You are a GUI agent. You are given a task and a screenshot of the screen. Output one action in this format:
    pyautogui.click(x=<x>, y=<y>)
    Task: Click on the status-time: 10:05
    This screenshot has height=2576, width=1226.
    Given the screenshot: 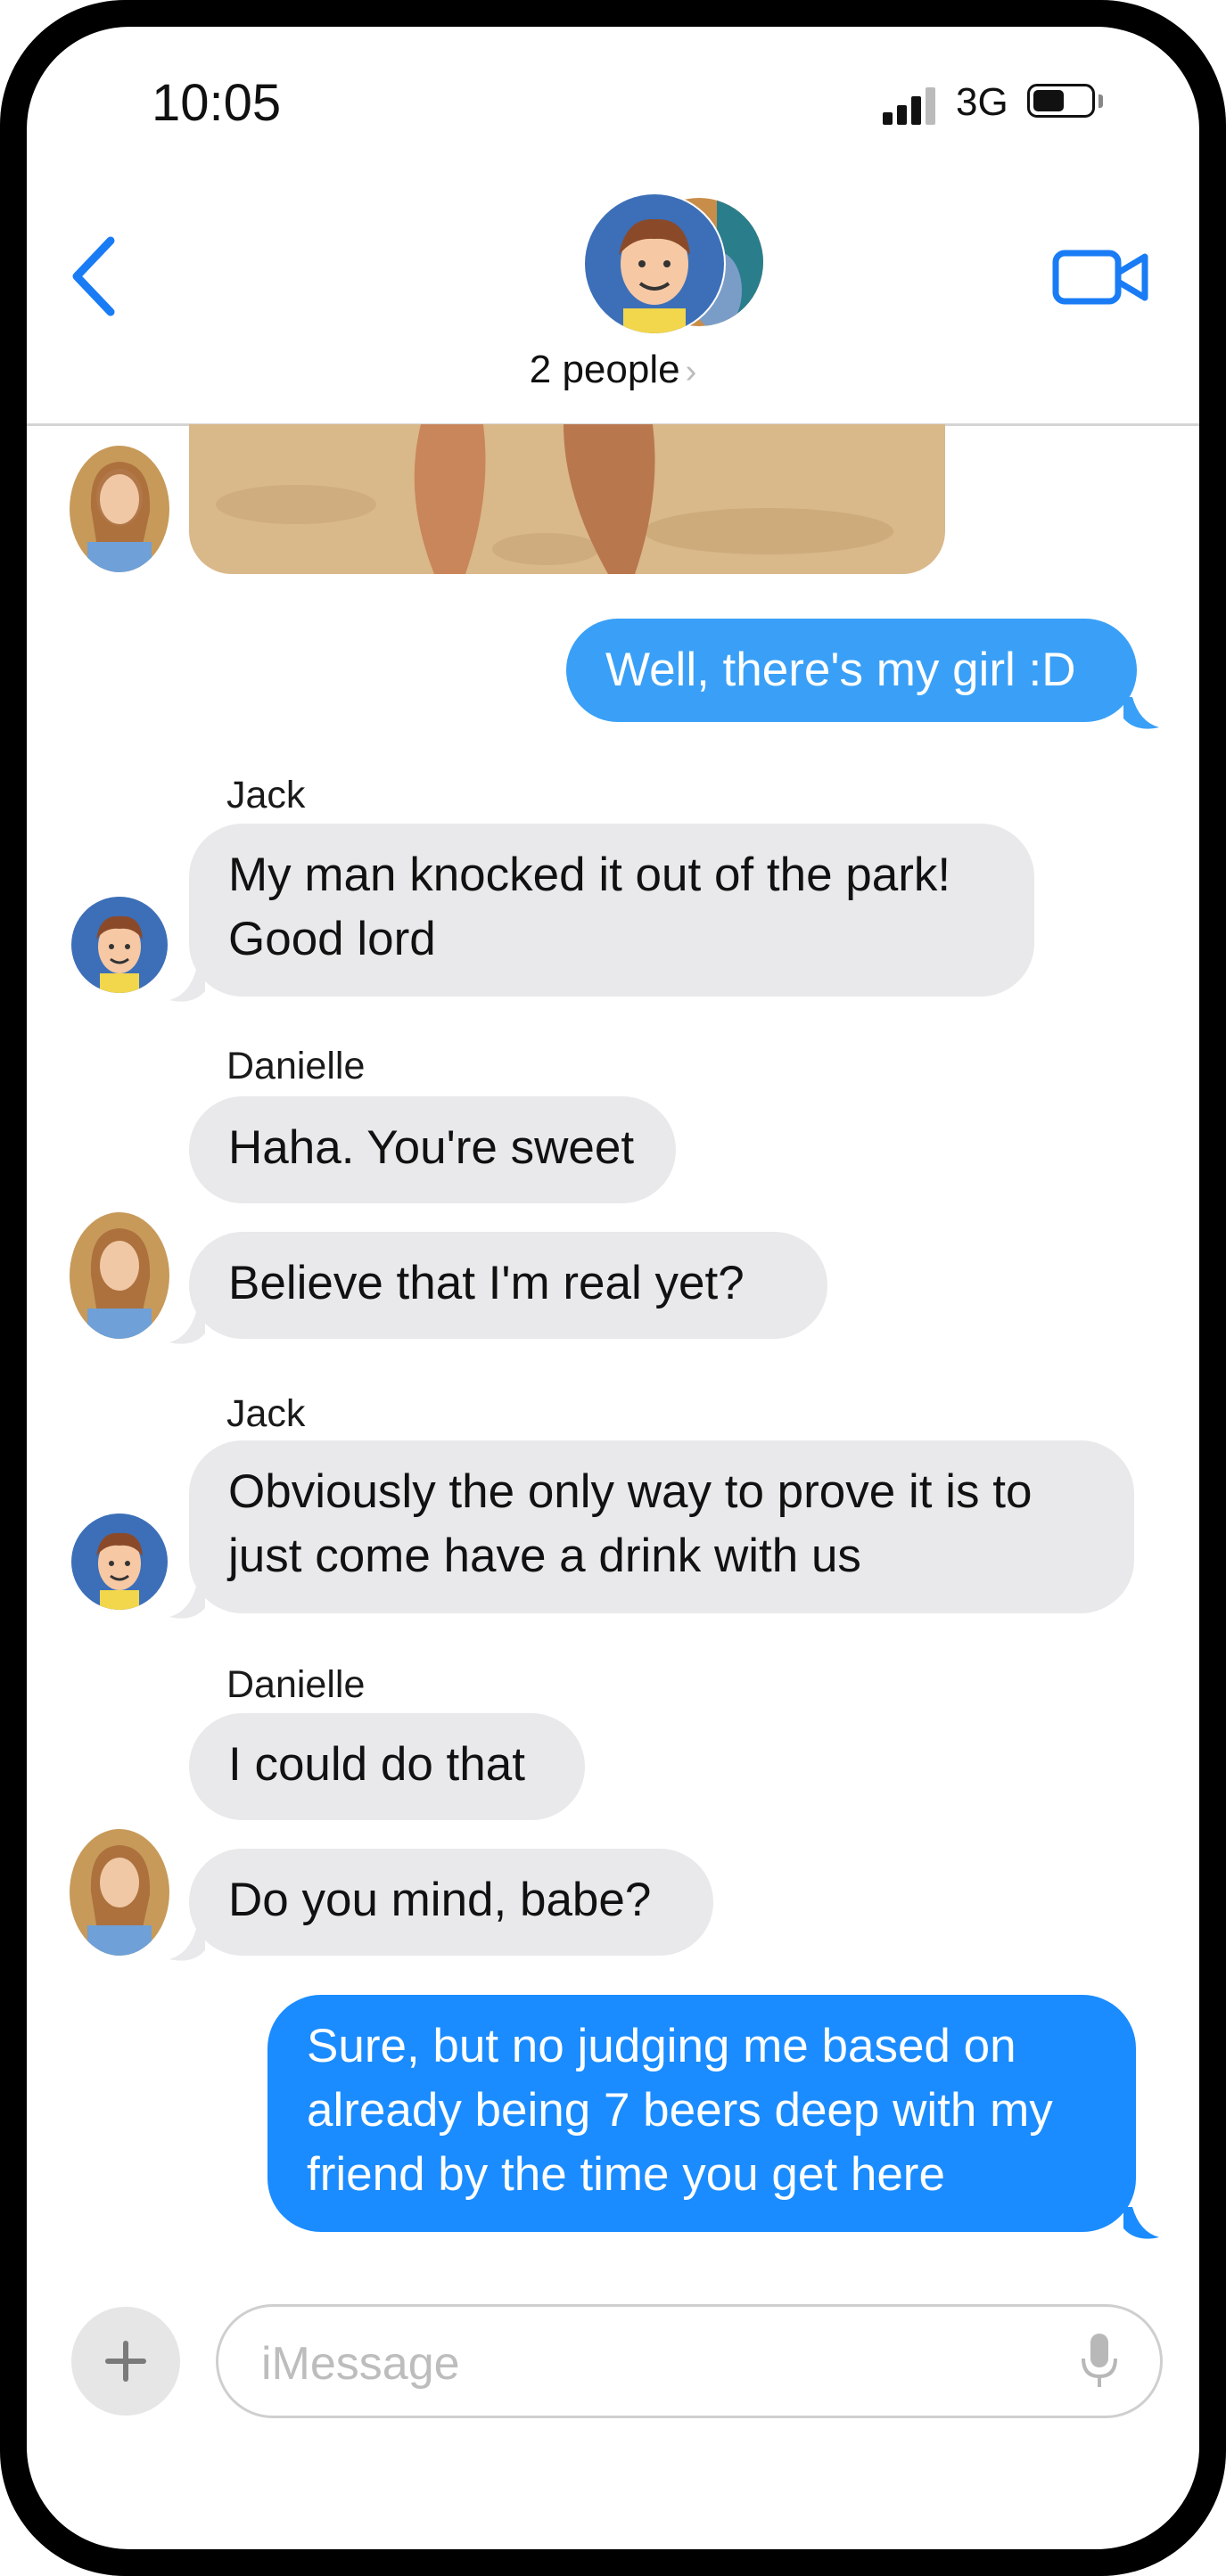 What is the action you would take?
    pyautogui.click(x=217, y=103)
    